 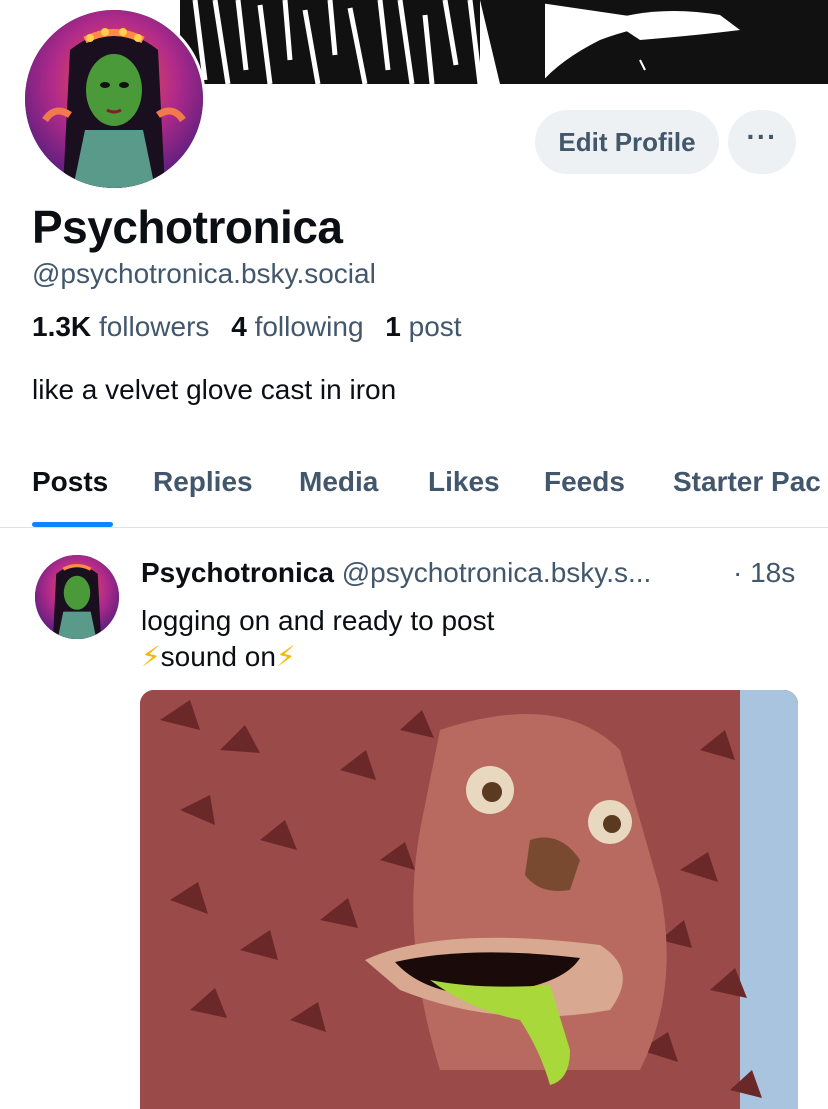 I want to click on tab-replies: Replies, so click(x=203, y=482).